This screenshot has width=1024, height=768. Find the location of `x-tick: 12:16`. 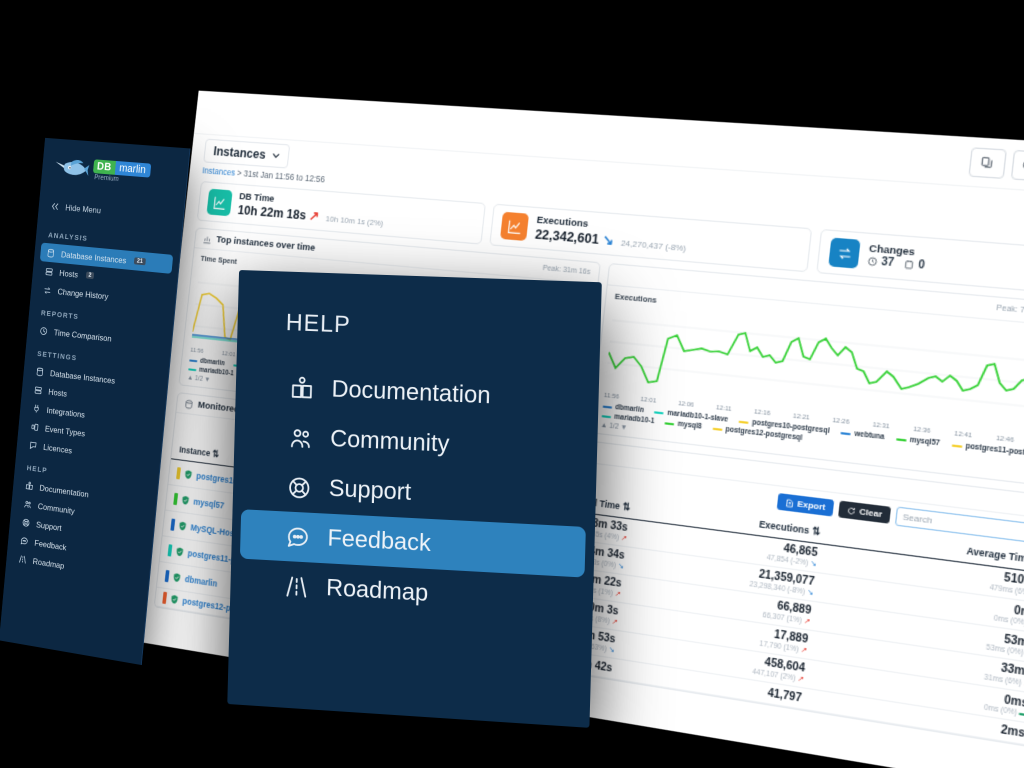

x-tick: 12:16 is located at coordinates (762, 413).